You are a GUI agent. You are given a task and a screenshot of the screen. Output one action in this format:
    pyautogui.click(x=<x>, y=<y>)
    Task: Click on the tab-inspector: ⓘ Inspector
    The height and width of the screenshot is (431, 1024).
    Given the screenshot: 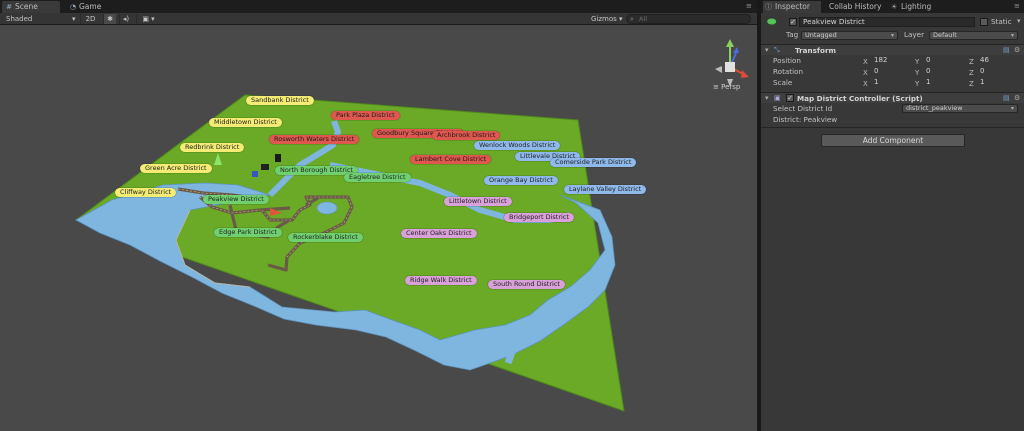 What is the action you would take?
    pyautogui.click(x=792, y=7)
    